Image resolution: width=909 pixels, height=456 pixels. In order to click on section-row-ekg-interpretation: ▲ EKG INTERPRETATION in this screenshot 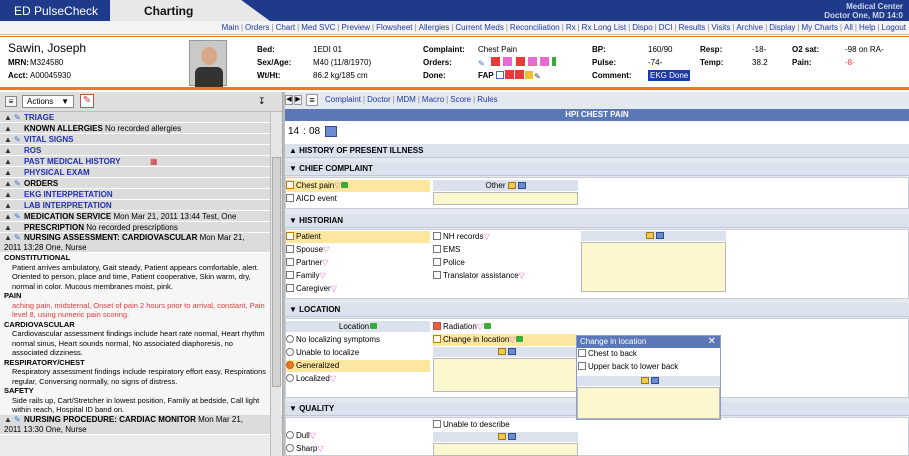, I will do `click(141, 194)`.